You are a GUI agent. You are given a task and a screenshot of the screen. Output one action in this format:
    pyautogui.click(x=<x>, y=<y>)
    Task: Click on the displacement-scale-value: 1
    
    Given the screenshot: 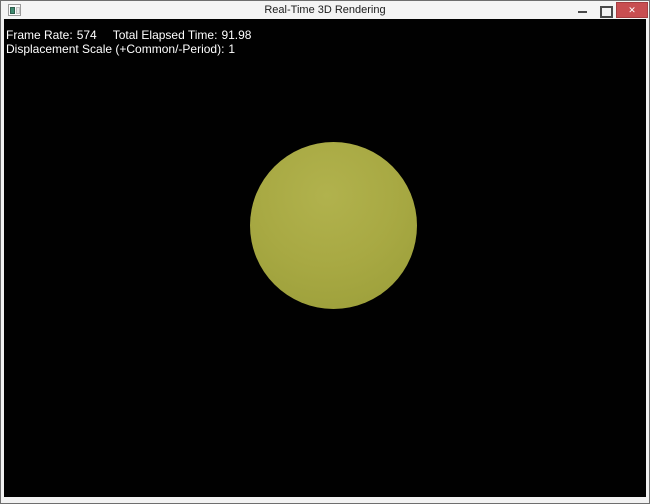 What is the action you would take?
    pyautogui.click(x=232, y=49)
    